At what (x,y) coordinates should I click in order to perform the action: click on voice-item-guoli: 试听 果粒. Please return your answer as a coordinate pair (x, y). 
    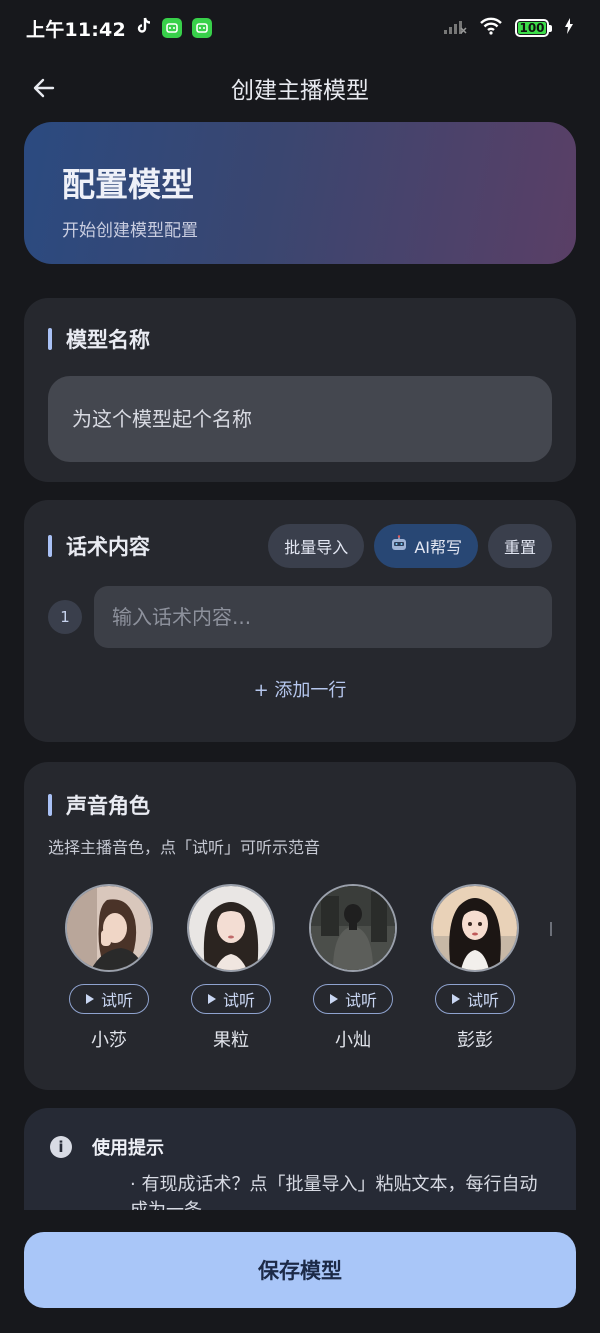
    Looking at the image, I should click on (231, 968).